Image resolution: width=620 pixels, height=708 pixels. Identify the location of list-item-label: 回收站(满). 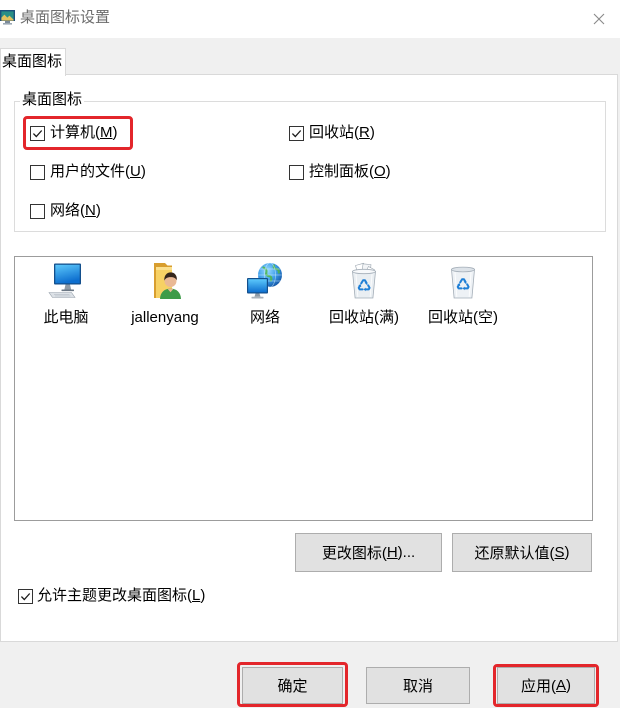
(364, 317).